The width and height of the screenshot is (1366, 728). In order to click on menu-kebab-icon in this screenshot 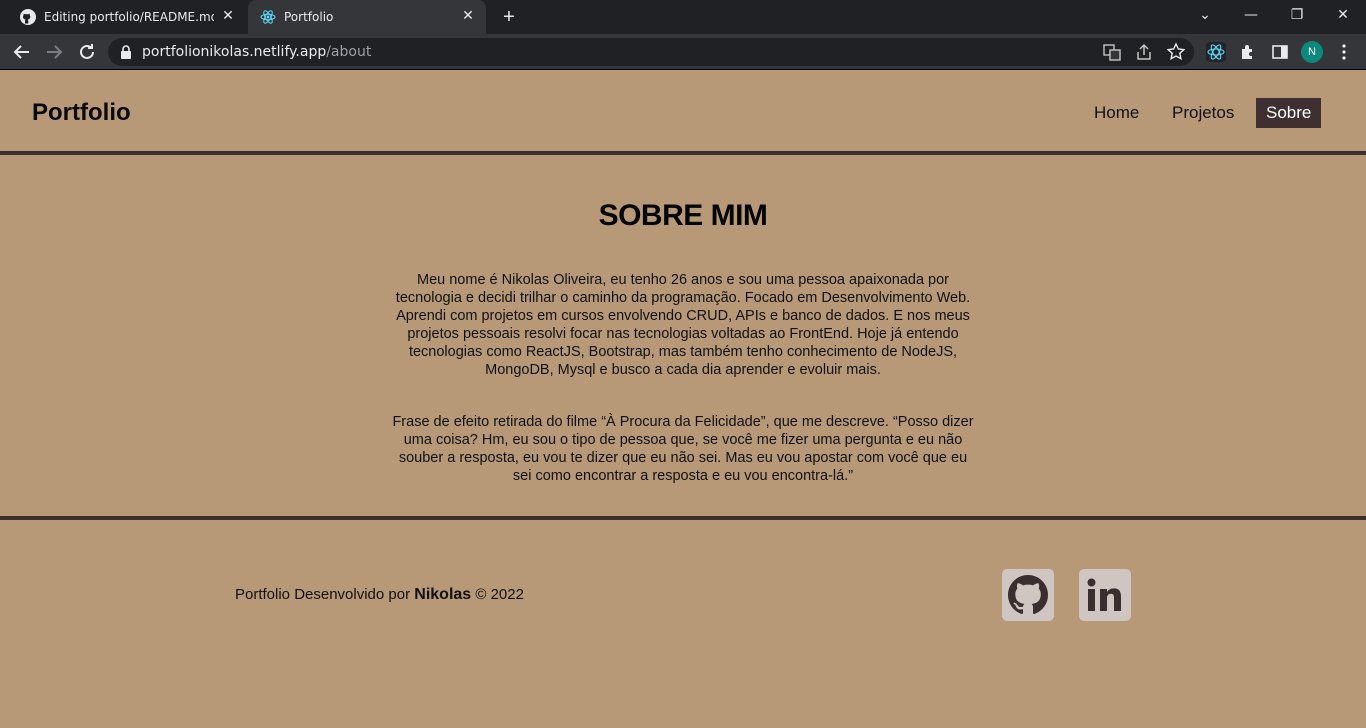, I will do `click(1344, 52)`.